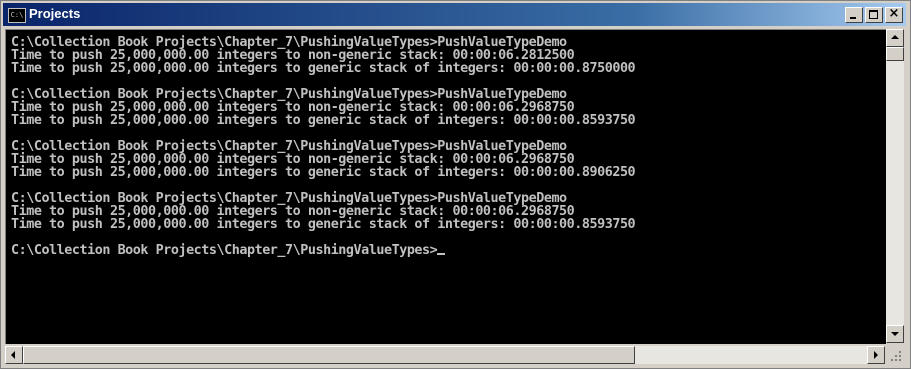 This screenshot has width=911, height=369. I want to click on arrow-down-icon, so click(895, 334).